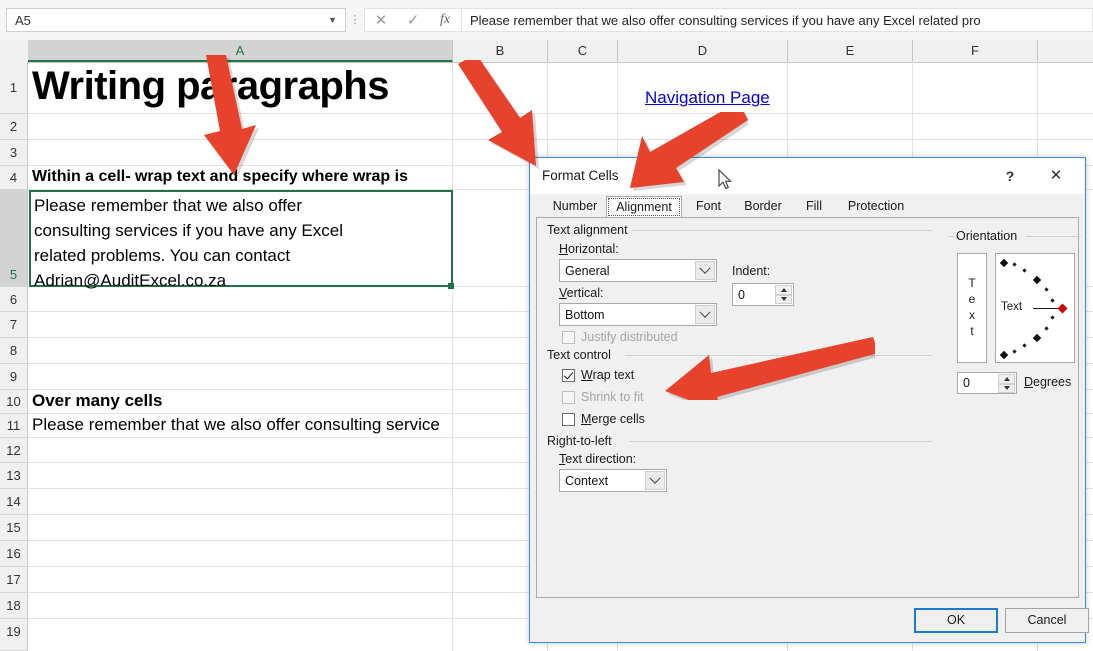  I want to click on gridline-v-a, so click(452, 356).